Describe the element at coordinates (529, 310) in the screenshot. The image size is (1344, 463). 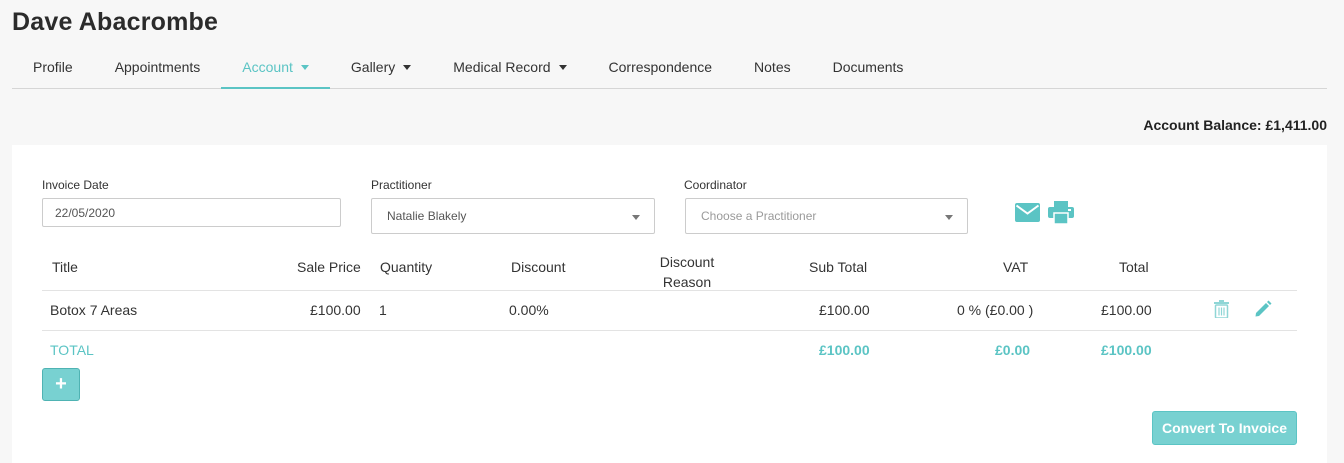
I see `cell-discount: 0.00%` at that location.